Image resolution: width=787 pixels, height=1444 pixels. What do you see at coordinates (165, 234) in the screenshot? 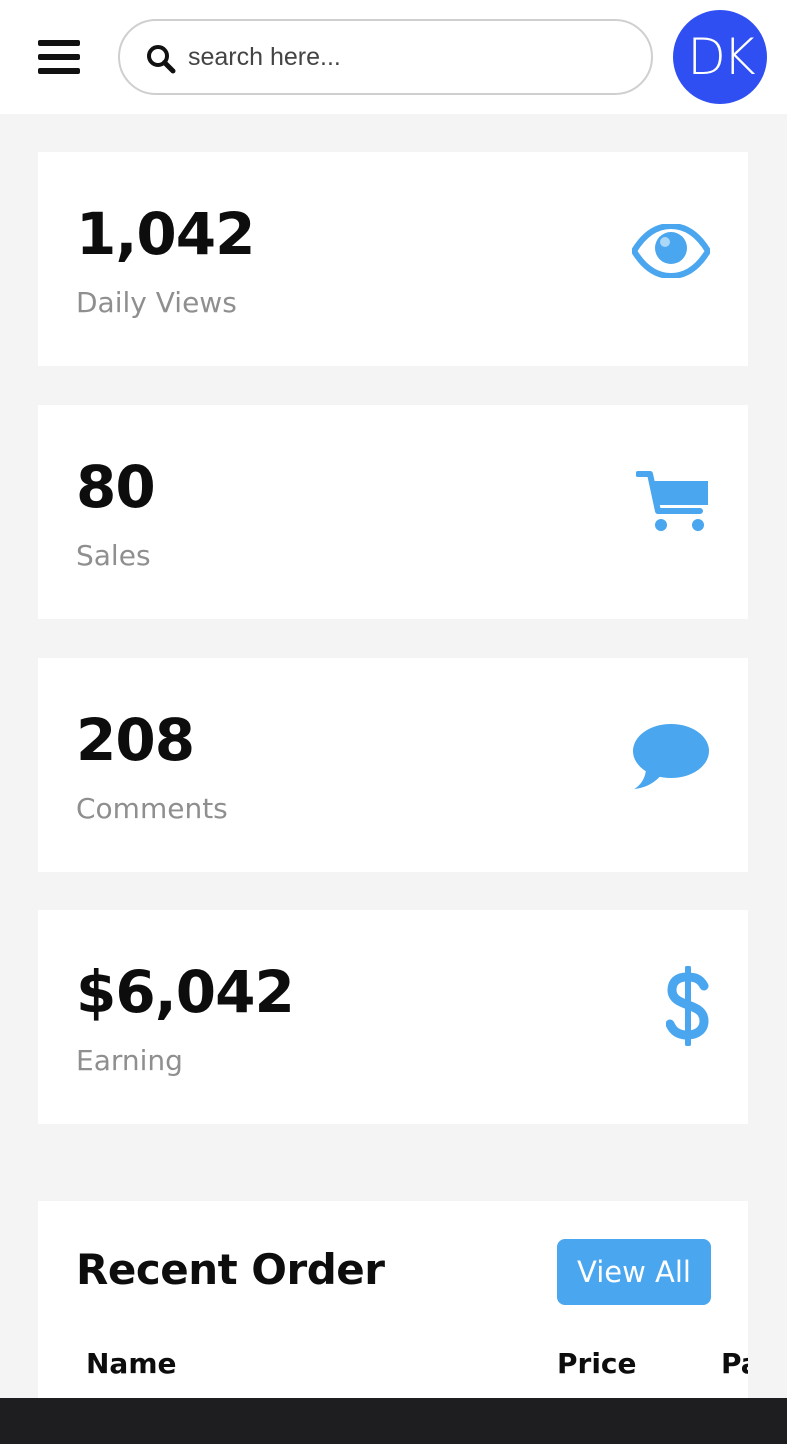
I see `stat-value: 1,042` at bounding box center [165, 234].